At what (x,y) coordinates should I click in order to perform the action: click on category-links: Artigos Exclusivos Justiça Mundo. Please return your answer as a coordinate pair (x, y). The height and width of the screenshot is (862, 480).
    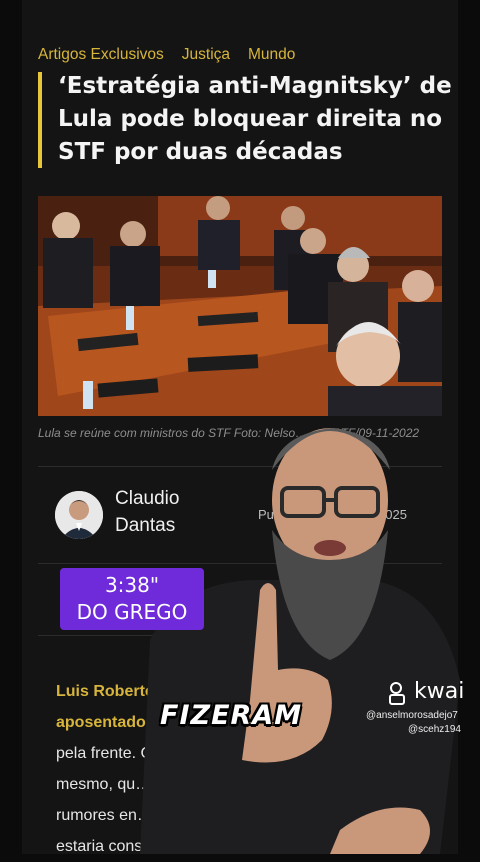
    Looking at the image, I should click on (166, 55).